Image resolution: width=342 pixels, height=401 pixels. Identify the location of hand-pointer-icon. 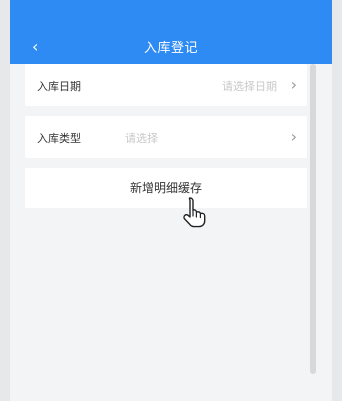
(194, 212).